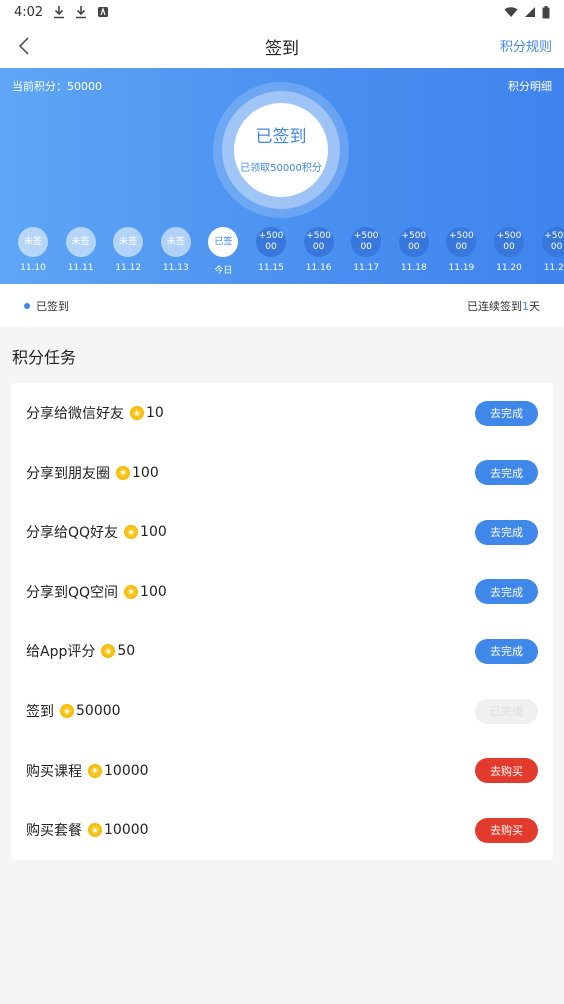 The image size is (564, 1004). I want to click on sign-in-ring: 已签到 已领取50000积分, so click(281, 150).